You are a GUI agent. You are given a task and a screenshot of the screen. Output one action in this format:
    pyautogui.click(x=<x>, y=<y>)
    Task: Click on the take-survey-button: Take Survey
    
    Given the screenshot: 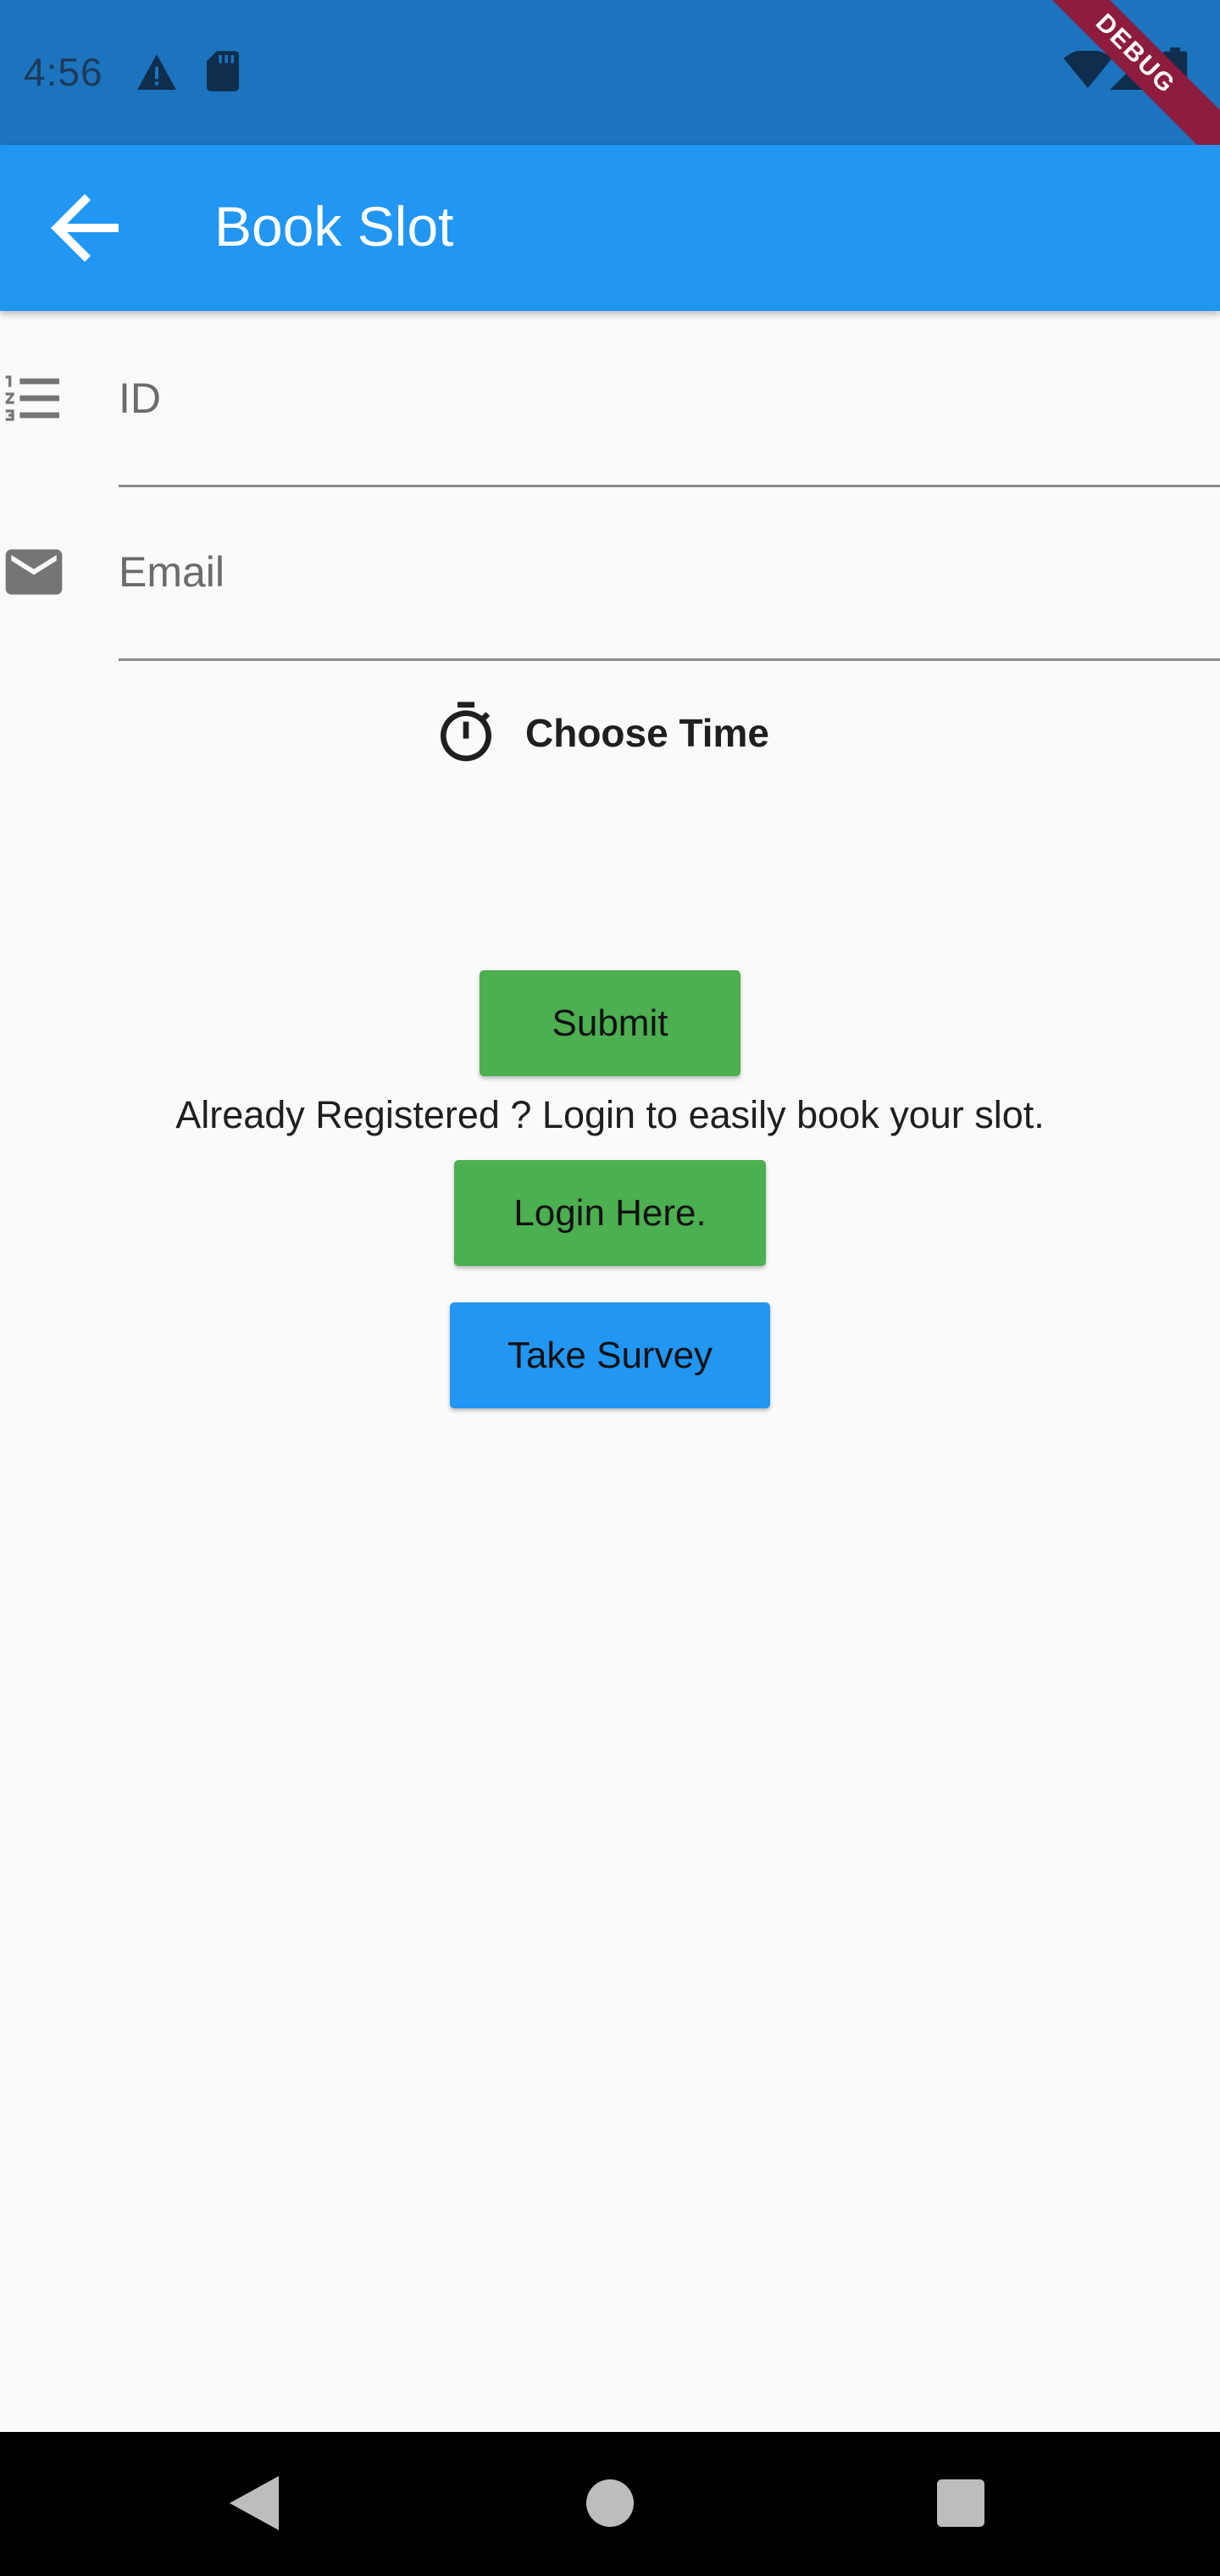 What is the action you would take?
    pyautogui.click(x=610, y=1355)
    